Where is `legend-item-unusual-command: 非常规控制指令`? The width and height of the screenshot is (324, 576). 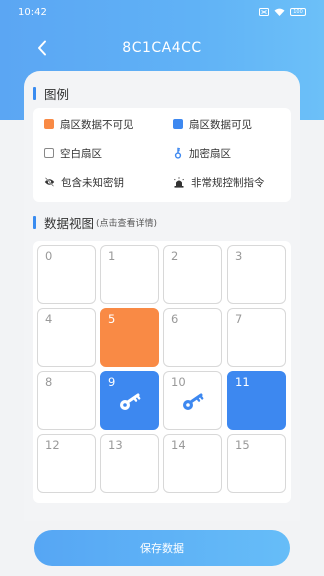 legend-item-unusual-command: 非常规控制指令 is located at coordinates (219, 182).